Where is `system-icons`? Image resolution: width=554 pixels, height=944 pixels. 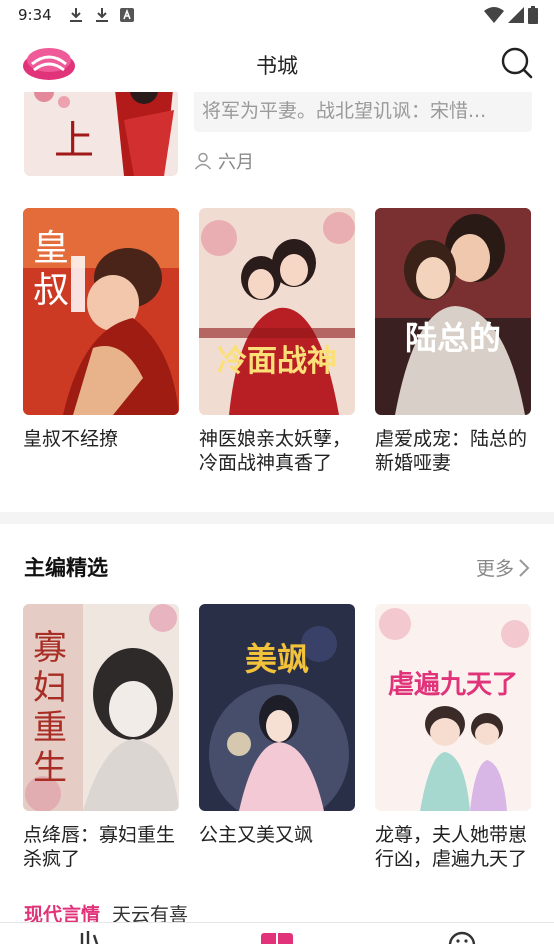 system-icons is located at coordinates (511, 15).